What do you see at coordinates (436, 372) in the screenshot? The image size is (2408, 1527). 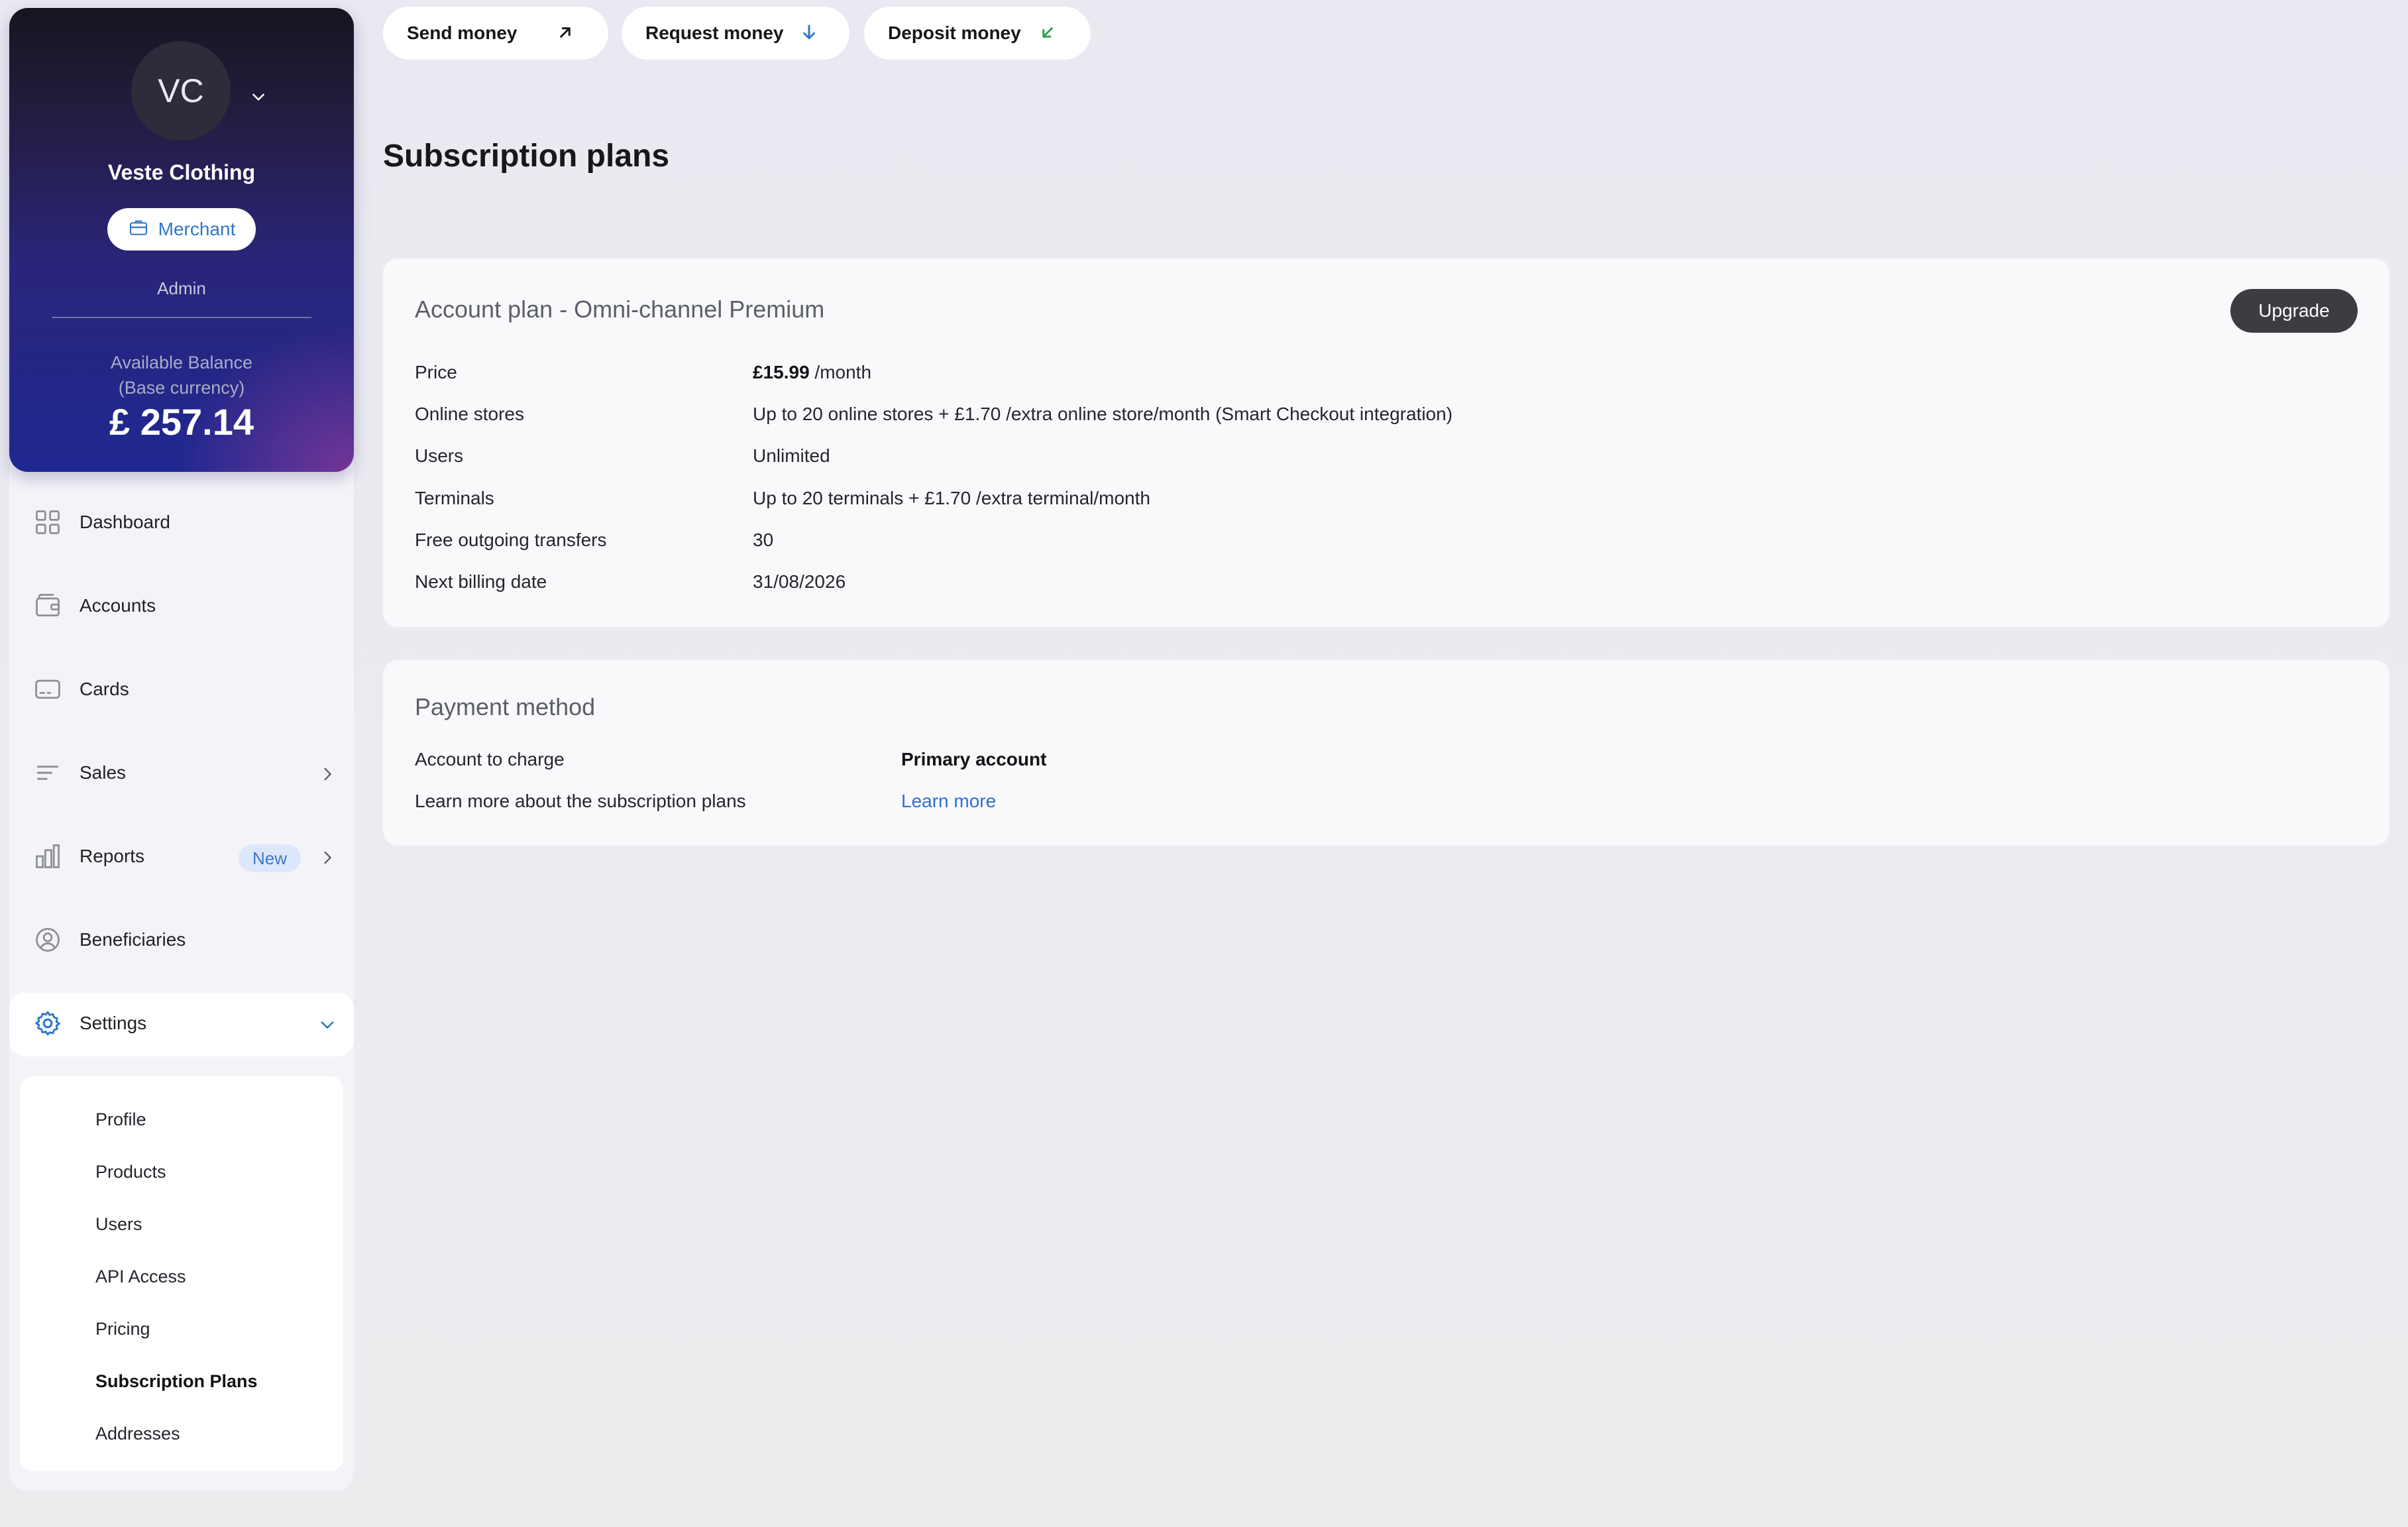 I see `plan-row-label: Price` at bounding box center [436, 372].